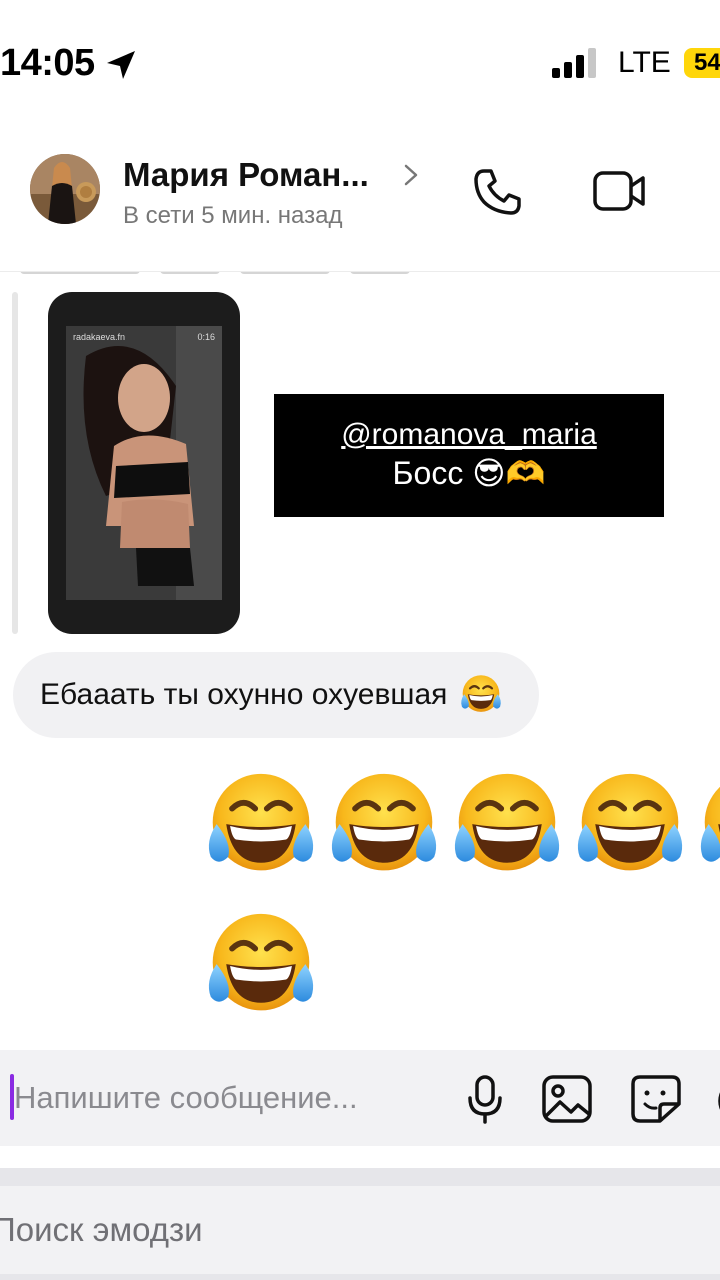 The height and width of the screenshot is (1280, 720). I want to click on story-image, so click(144, 463).